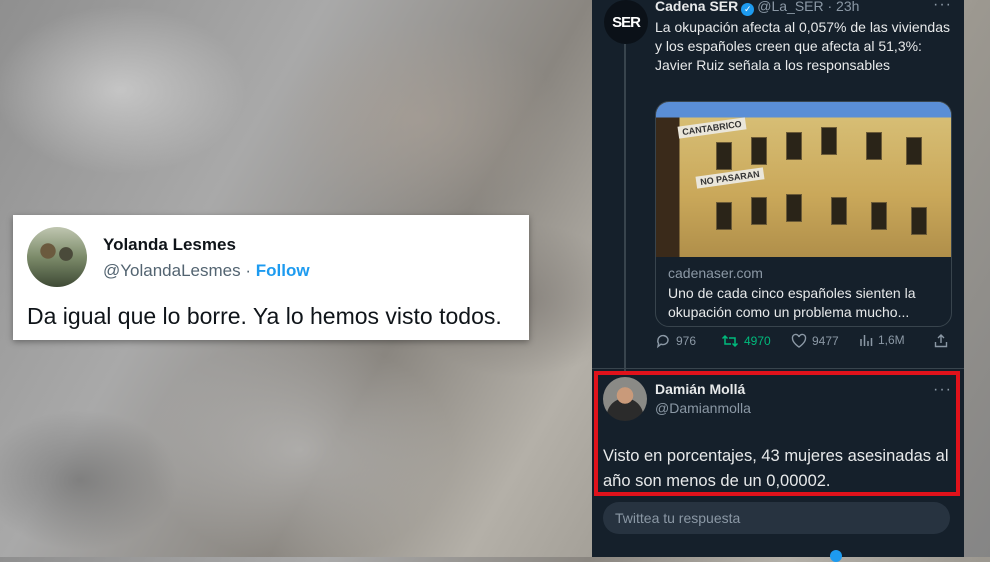 The height and width of the screenshot is (562, 990). I want to click on avatar, so click(57, 257).